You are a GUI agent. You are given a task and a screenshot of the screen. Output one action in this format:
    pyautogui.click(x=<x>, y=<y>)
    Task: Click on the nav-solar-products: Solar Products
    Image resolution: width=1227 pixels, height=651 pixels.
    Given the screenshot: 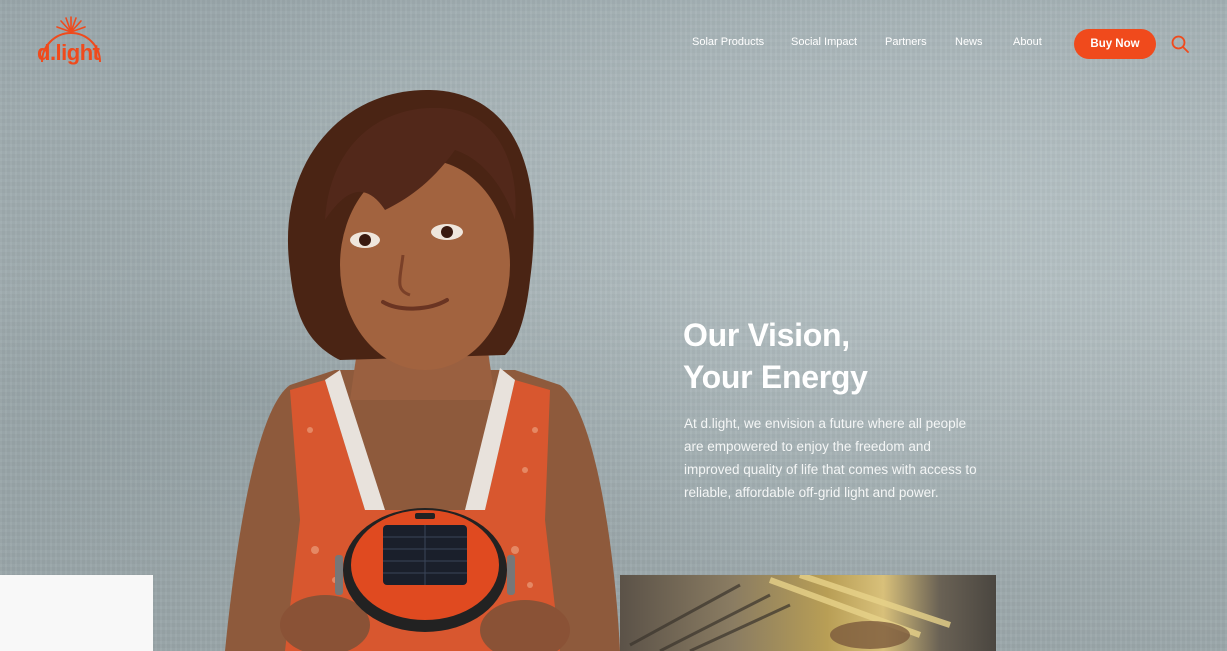 What is the action you would take?
    pyautogui.click(x=728, y=42)
    